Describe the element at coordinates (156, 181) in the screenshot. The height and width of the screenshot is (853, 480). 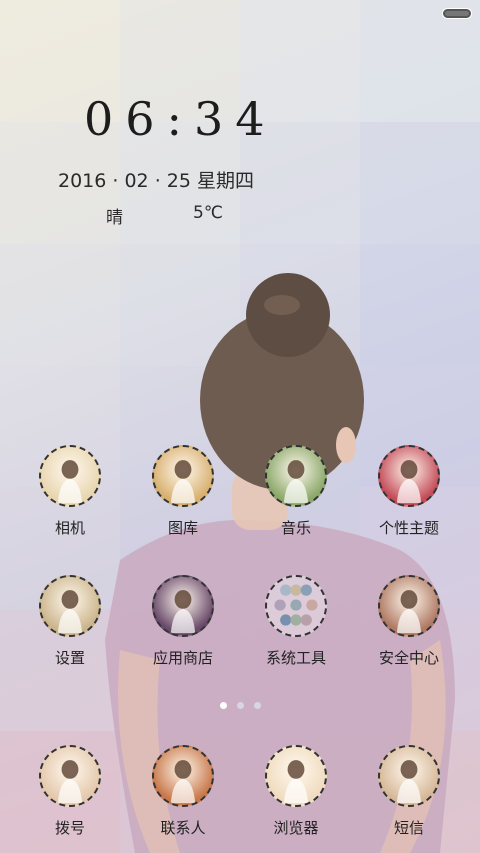
I see `lock-date: 2016 · 02 · 25 星期四` at that location.